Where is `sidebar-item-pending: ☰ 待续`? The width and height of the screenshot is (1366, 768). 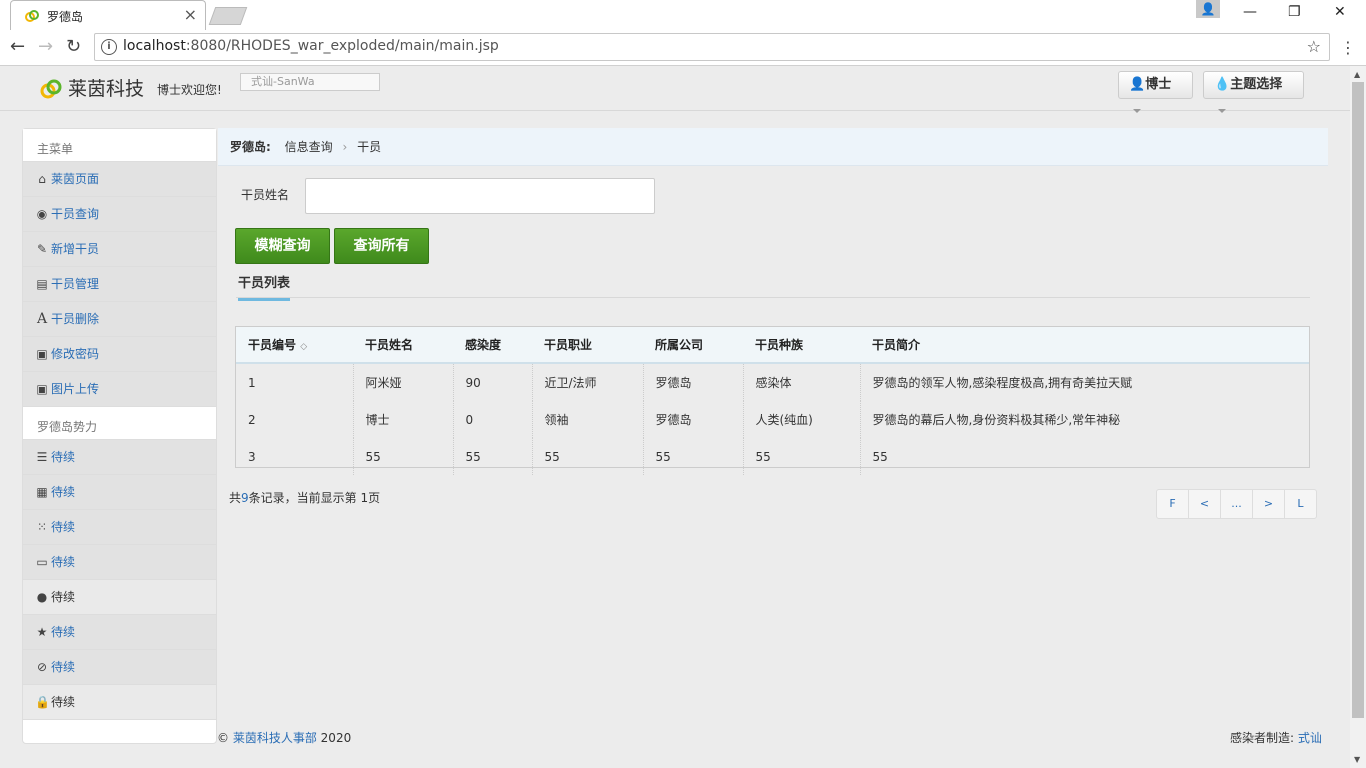
sidebar-item-pending: ☰ 待续 is located at coordinates (119, 456).